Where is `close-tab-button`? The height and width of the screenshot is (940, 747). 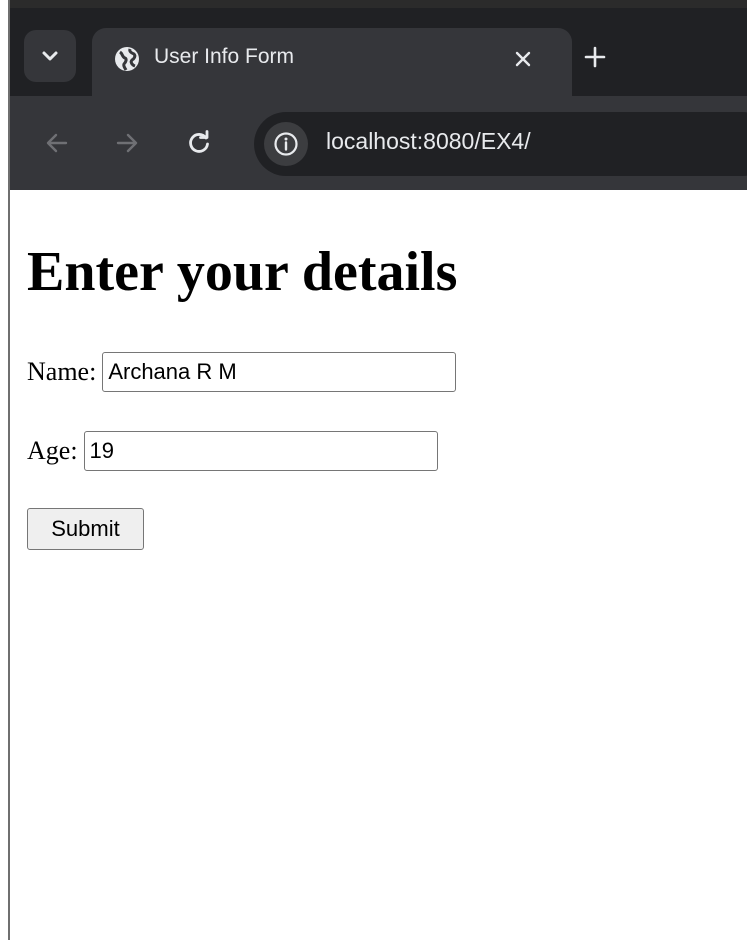 close-tab-button is located at coordinates (523, 59).